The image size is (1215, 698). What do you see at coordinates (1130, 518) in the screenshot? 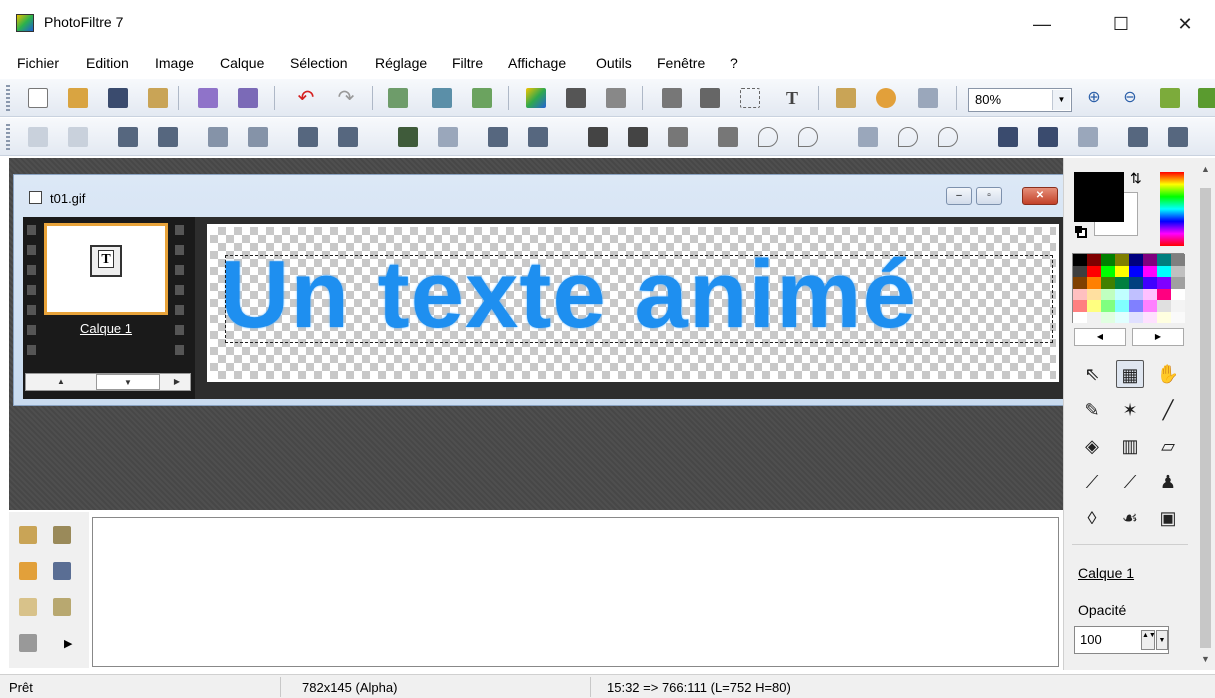
I see `smudge-tool-icon: ☙` at bounding box center [1130, 518].